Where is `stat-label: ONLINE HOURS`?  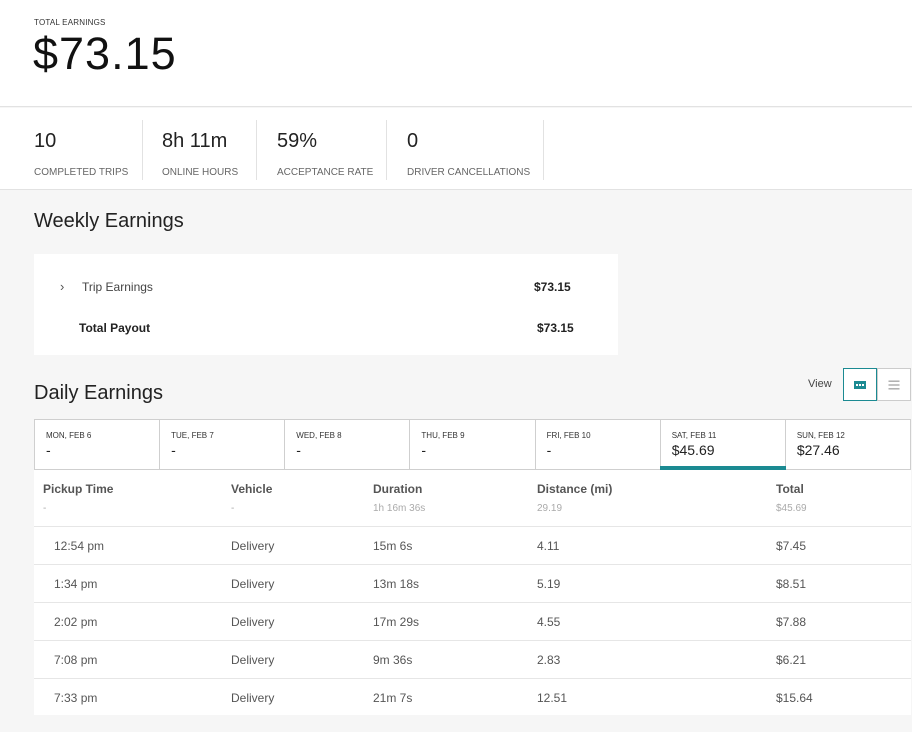
stat-label: ONLINE HOURS is located at coordinates (200, 172).